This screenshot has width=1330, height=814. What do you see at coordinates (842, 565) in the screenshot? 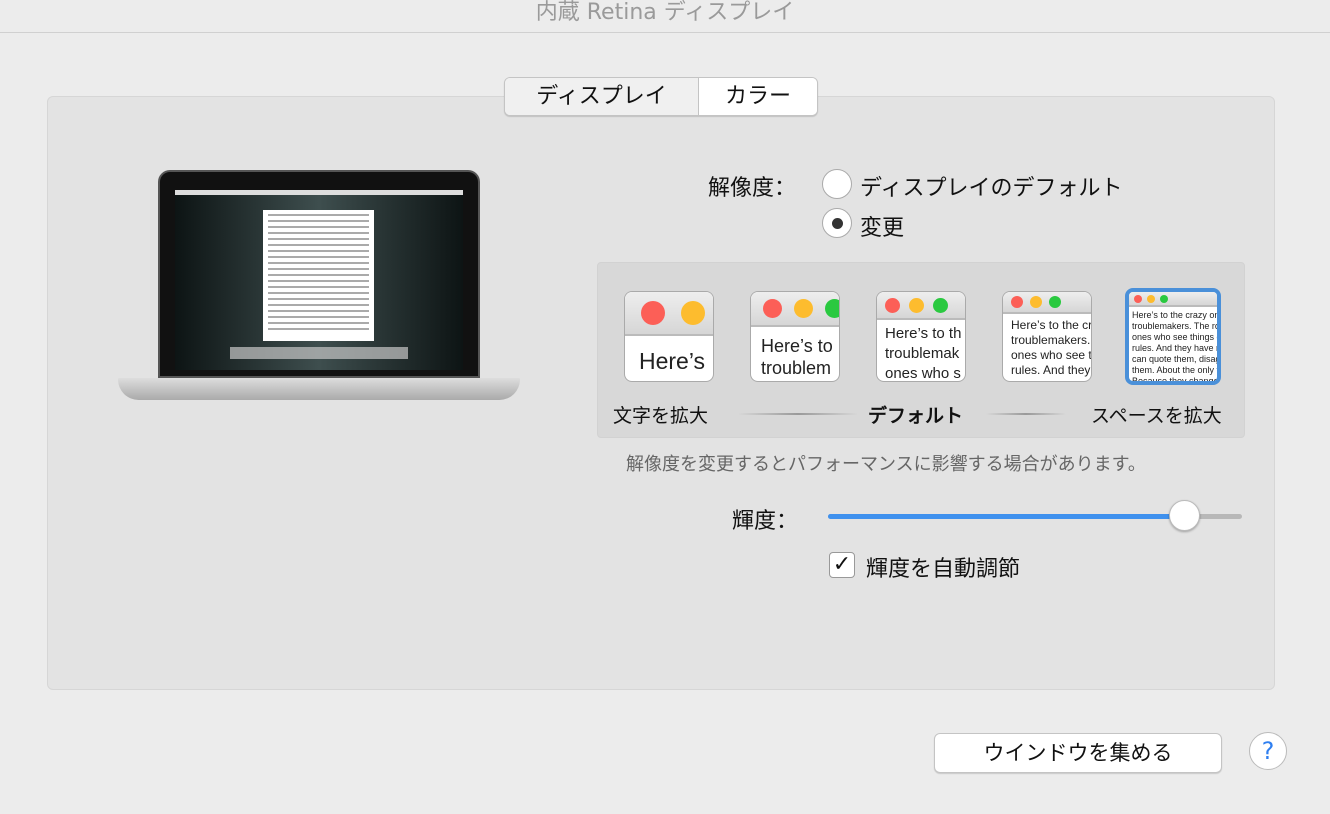
I see `auto-brightness-checkbox: ✓` at bounding box center [842, 565].